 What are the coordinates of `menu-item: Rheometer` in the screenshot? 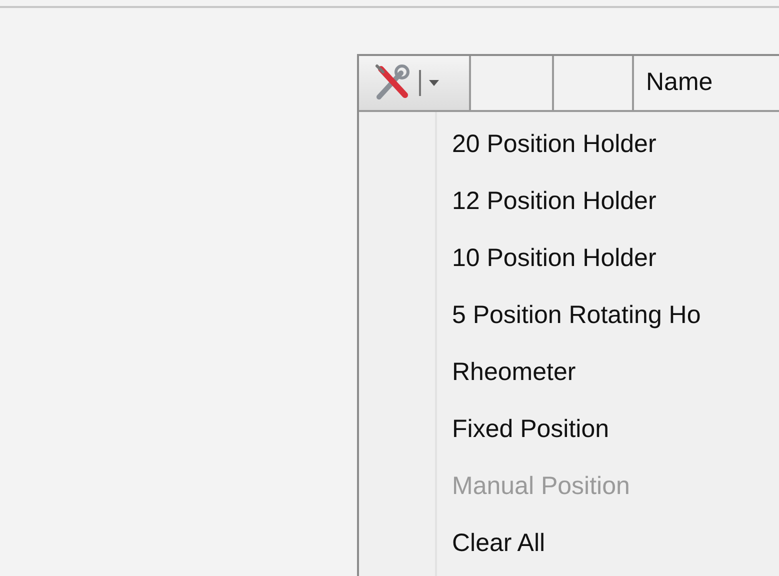 It's located at (569, 372).